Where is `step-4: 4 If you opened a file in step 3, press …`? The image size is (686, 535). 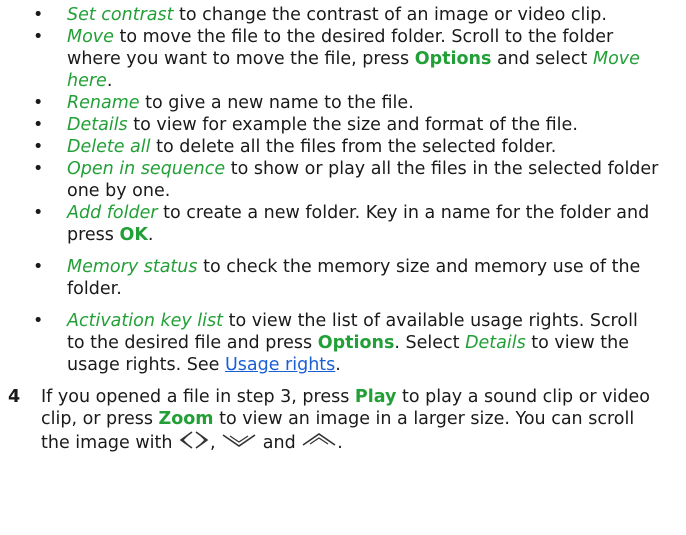 step-4: 4 If you opened a file in step 3, press … is located at coordinates (343, 421).